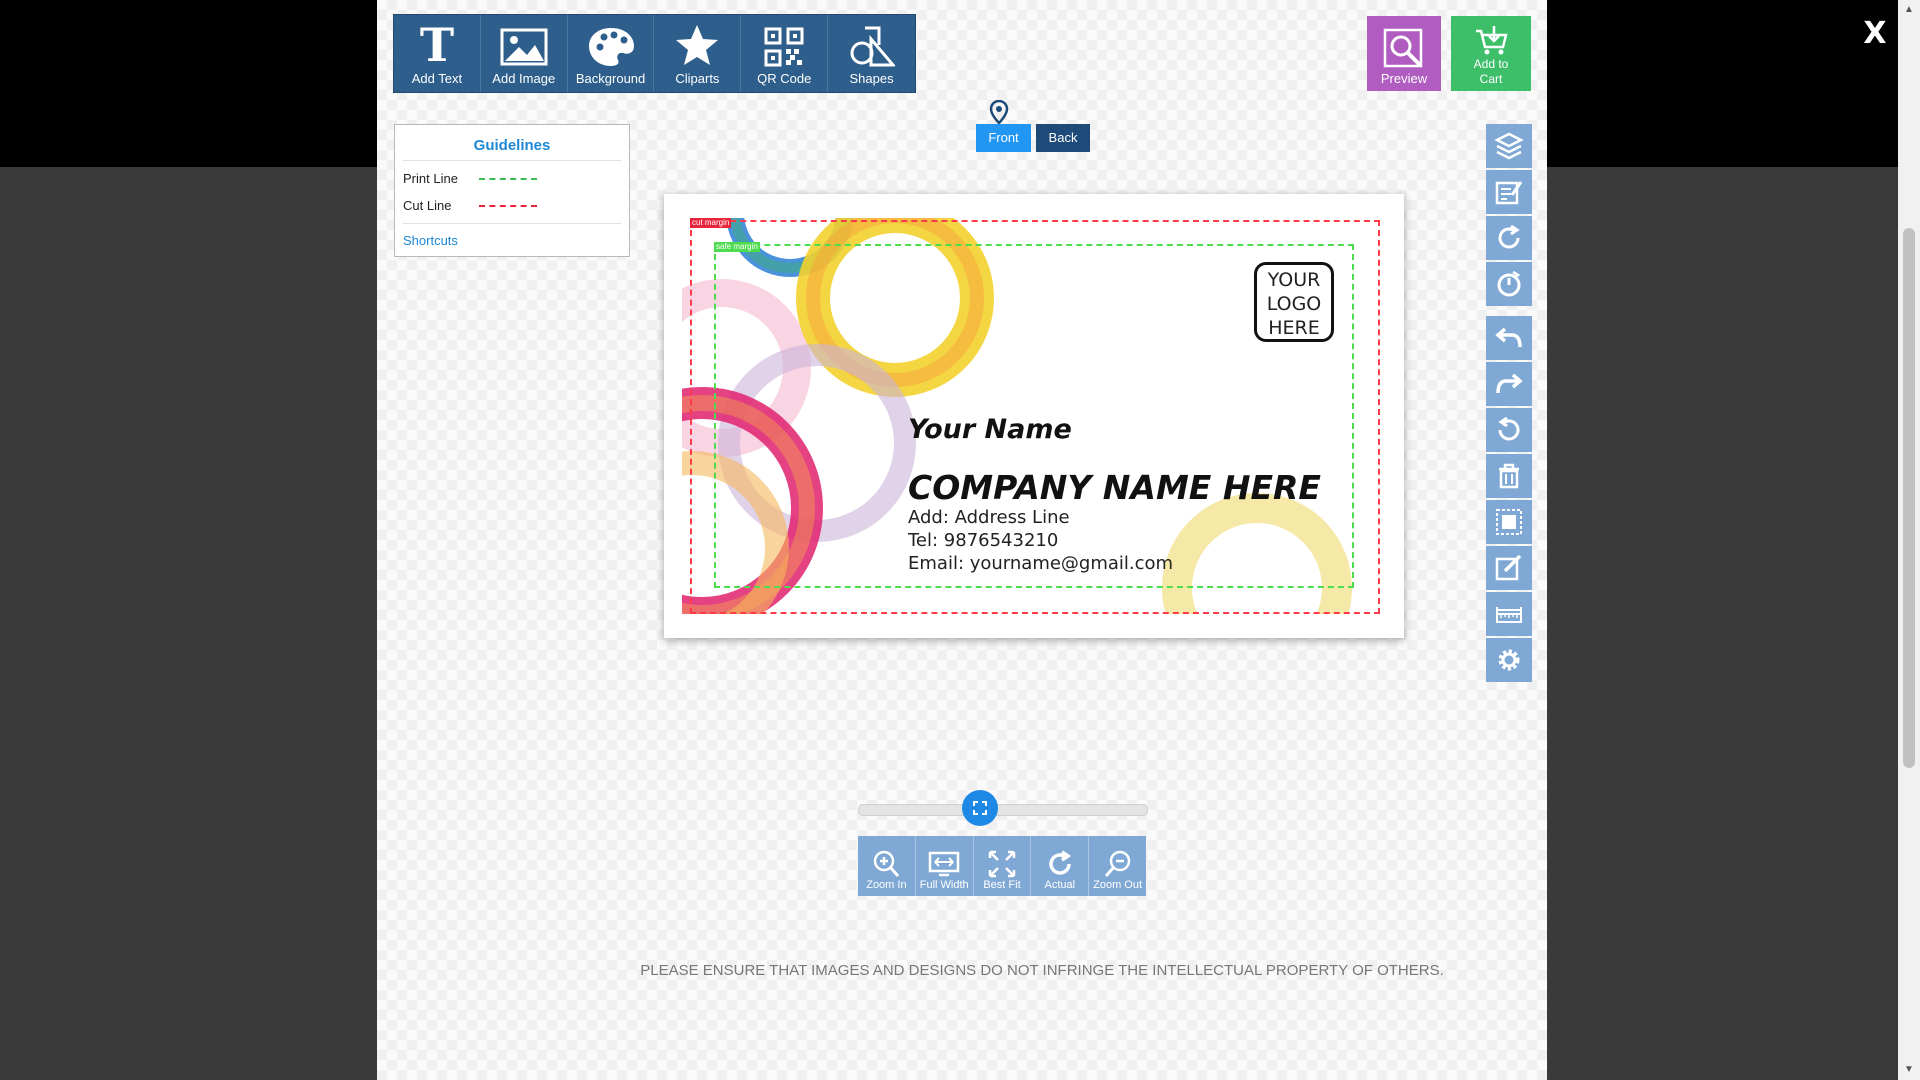 This screenshot has height=1080, width=1920. What do you see at coordinates (990, 429) in the screenshot?
I see `name-text: Your Name` at bounding box center [990, 429].